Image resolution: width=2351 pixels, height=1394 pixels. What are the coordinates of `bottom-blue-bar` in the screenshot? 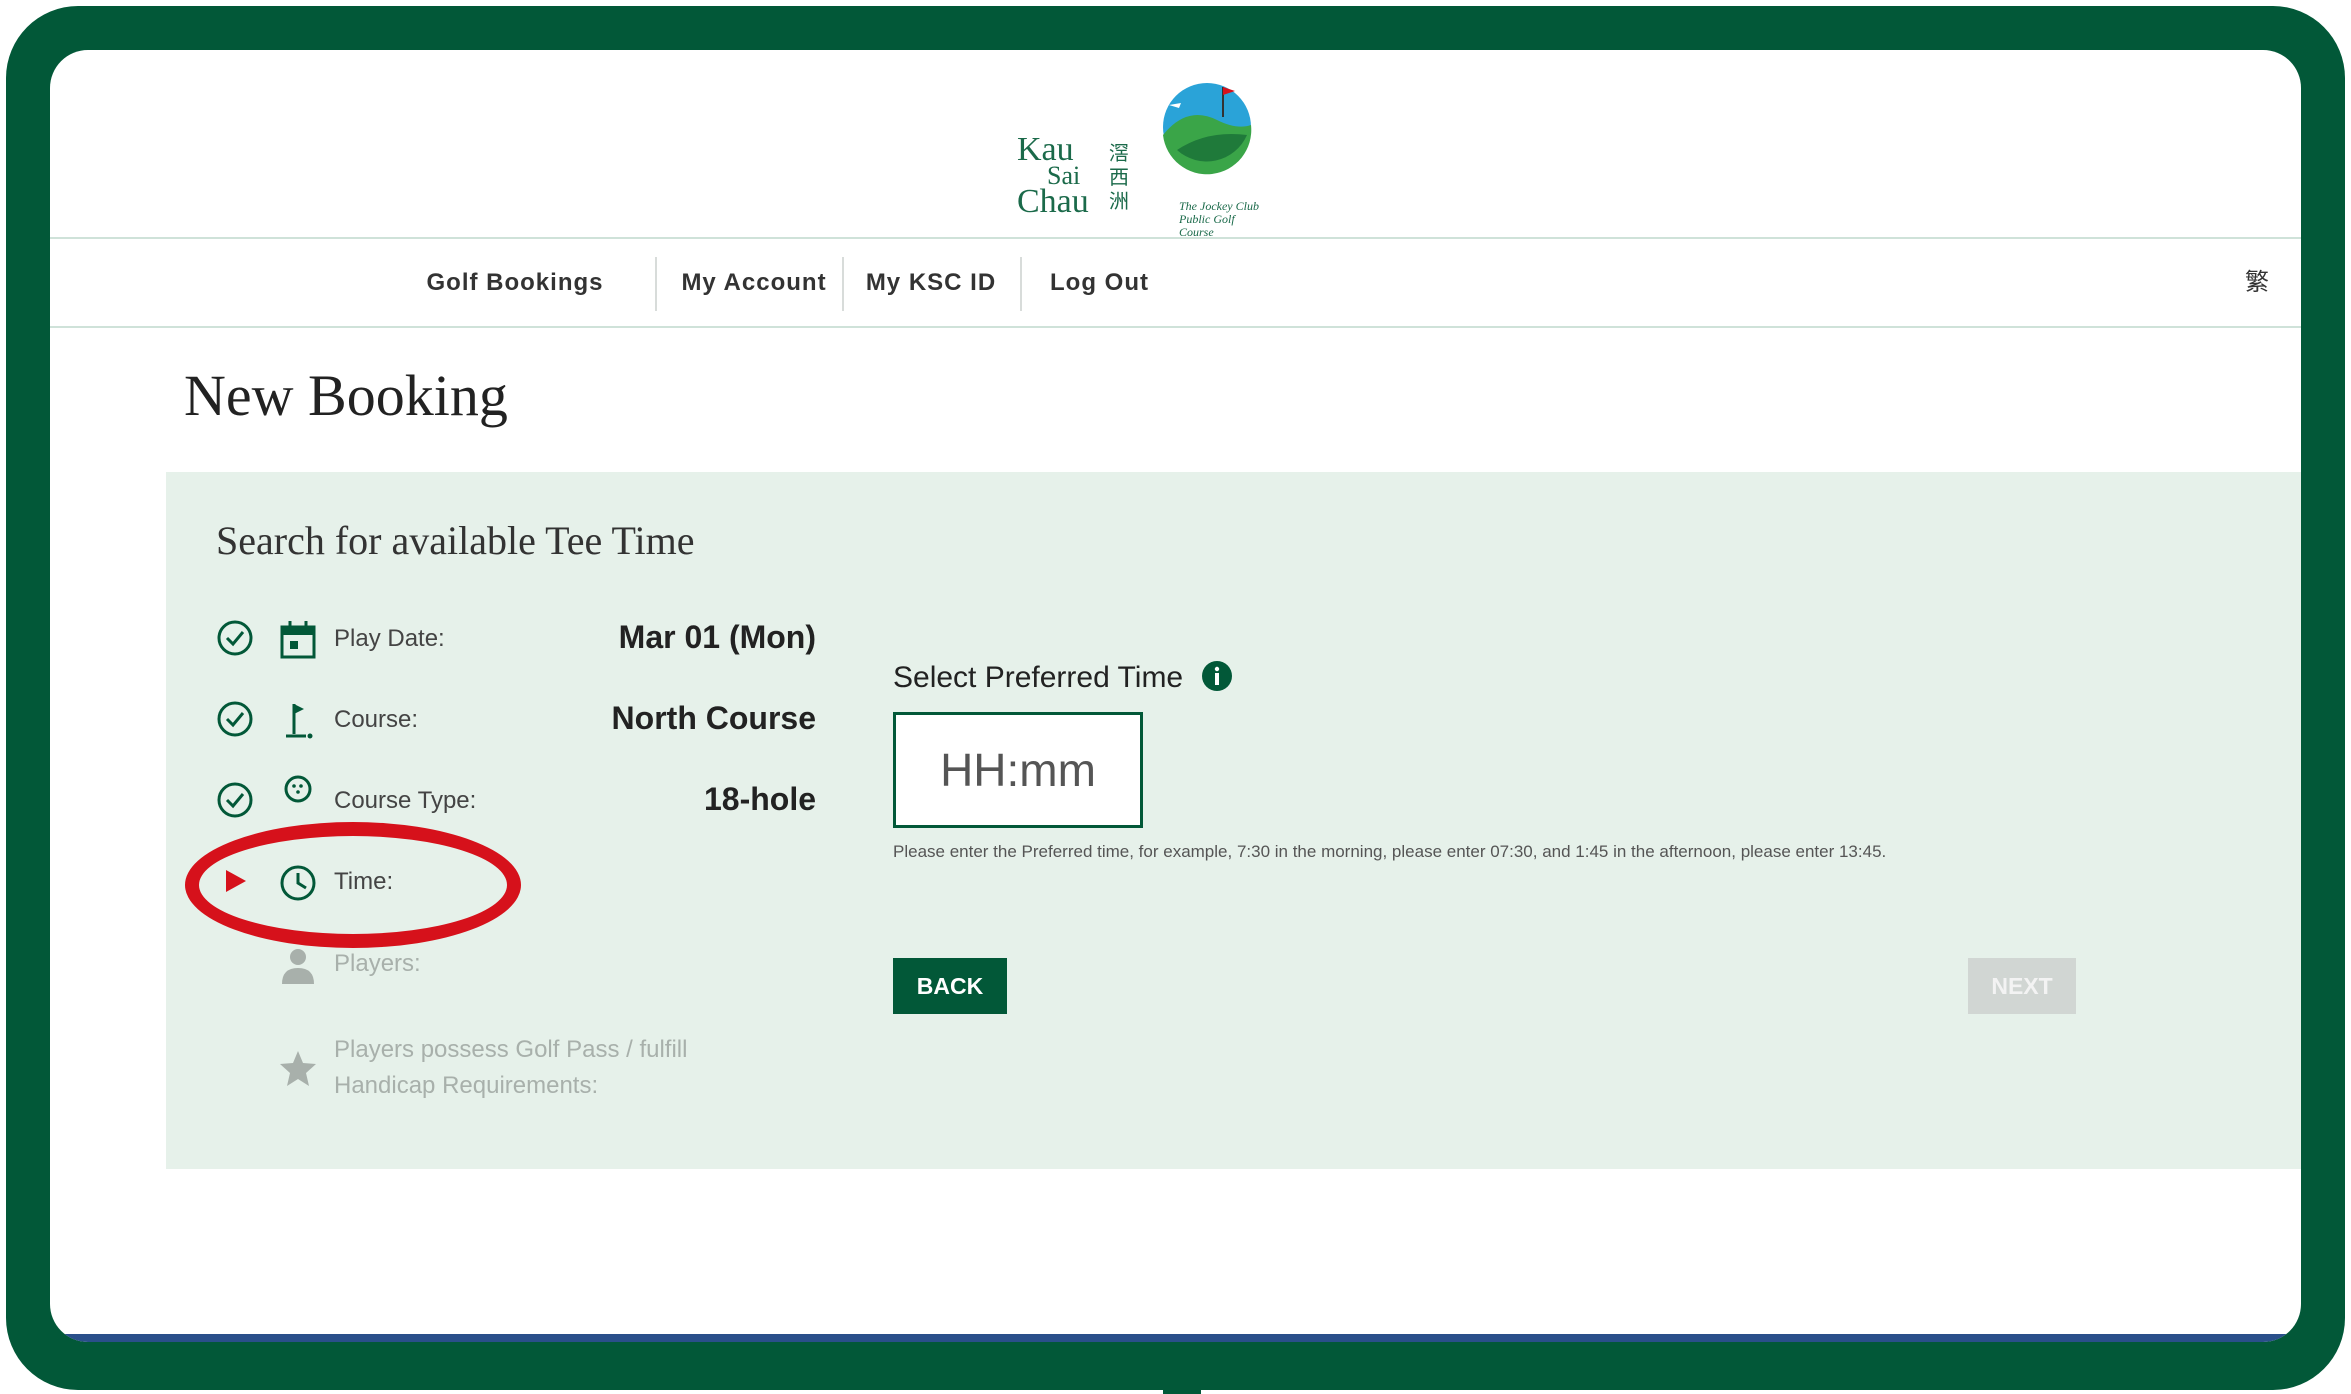 It's located at (1175, 1338).